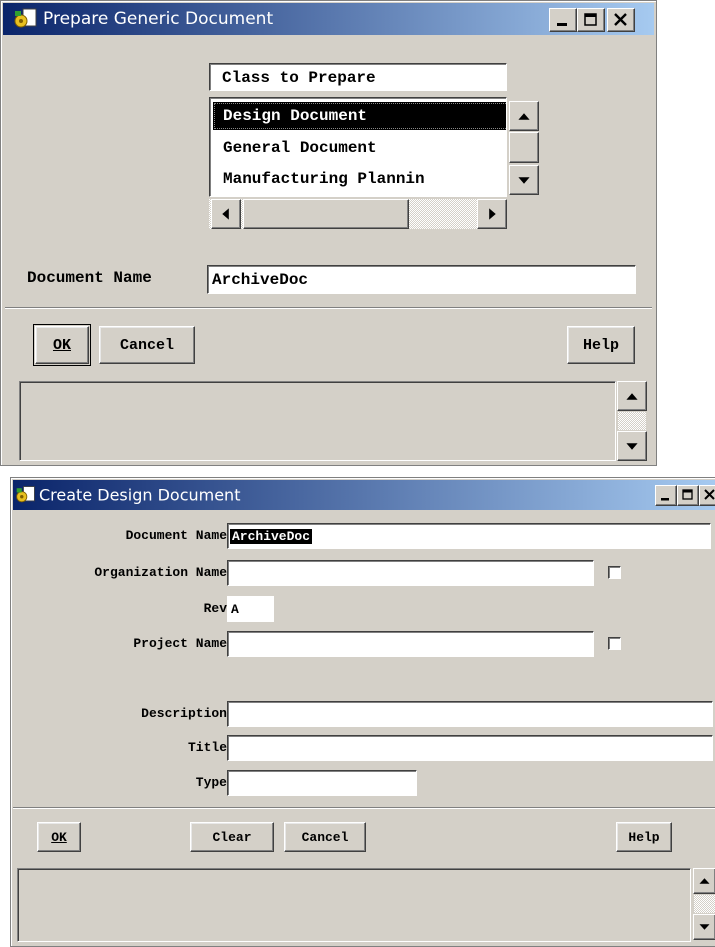 The height and width of the screenshot is (947, 715). Describe the element at coordinates (328, 19) in the screenshot. I see `prepare-window-titlebar: Prepare Generic Document` at that location.